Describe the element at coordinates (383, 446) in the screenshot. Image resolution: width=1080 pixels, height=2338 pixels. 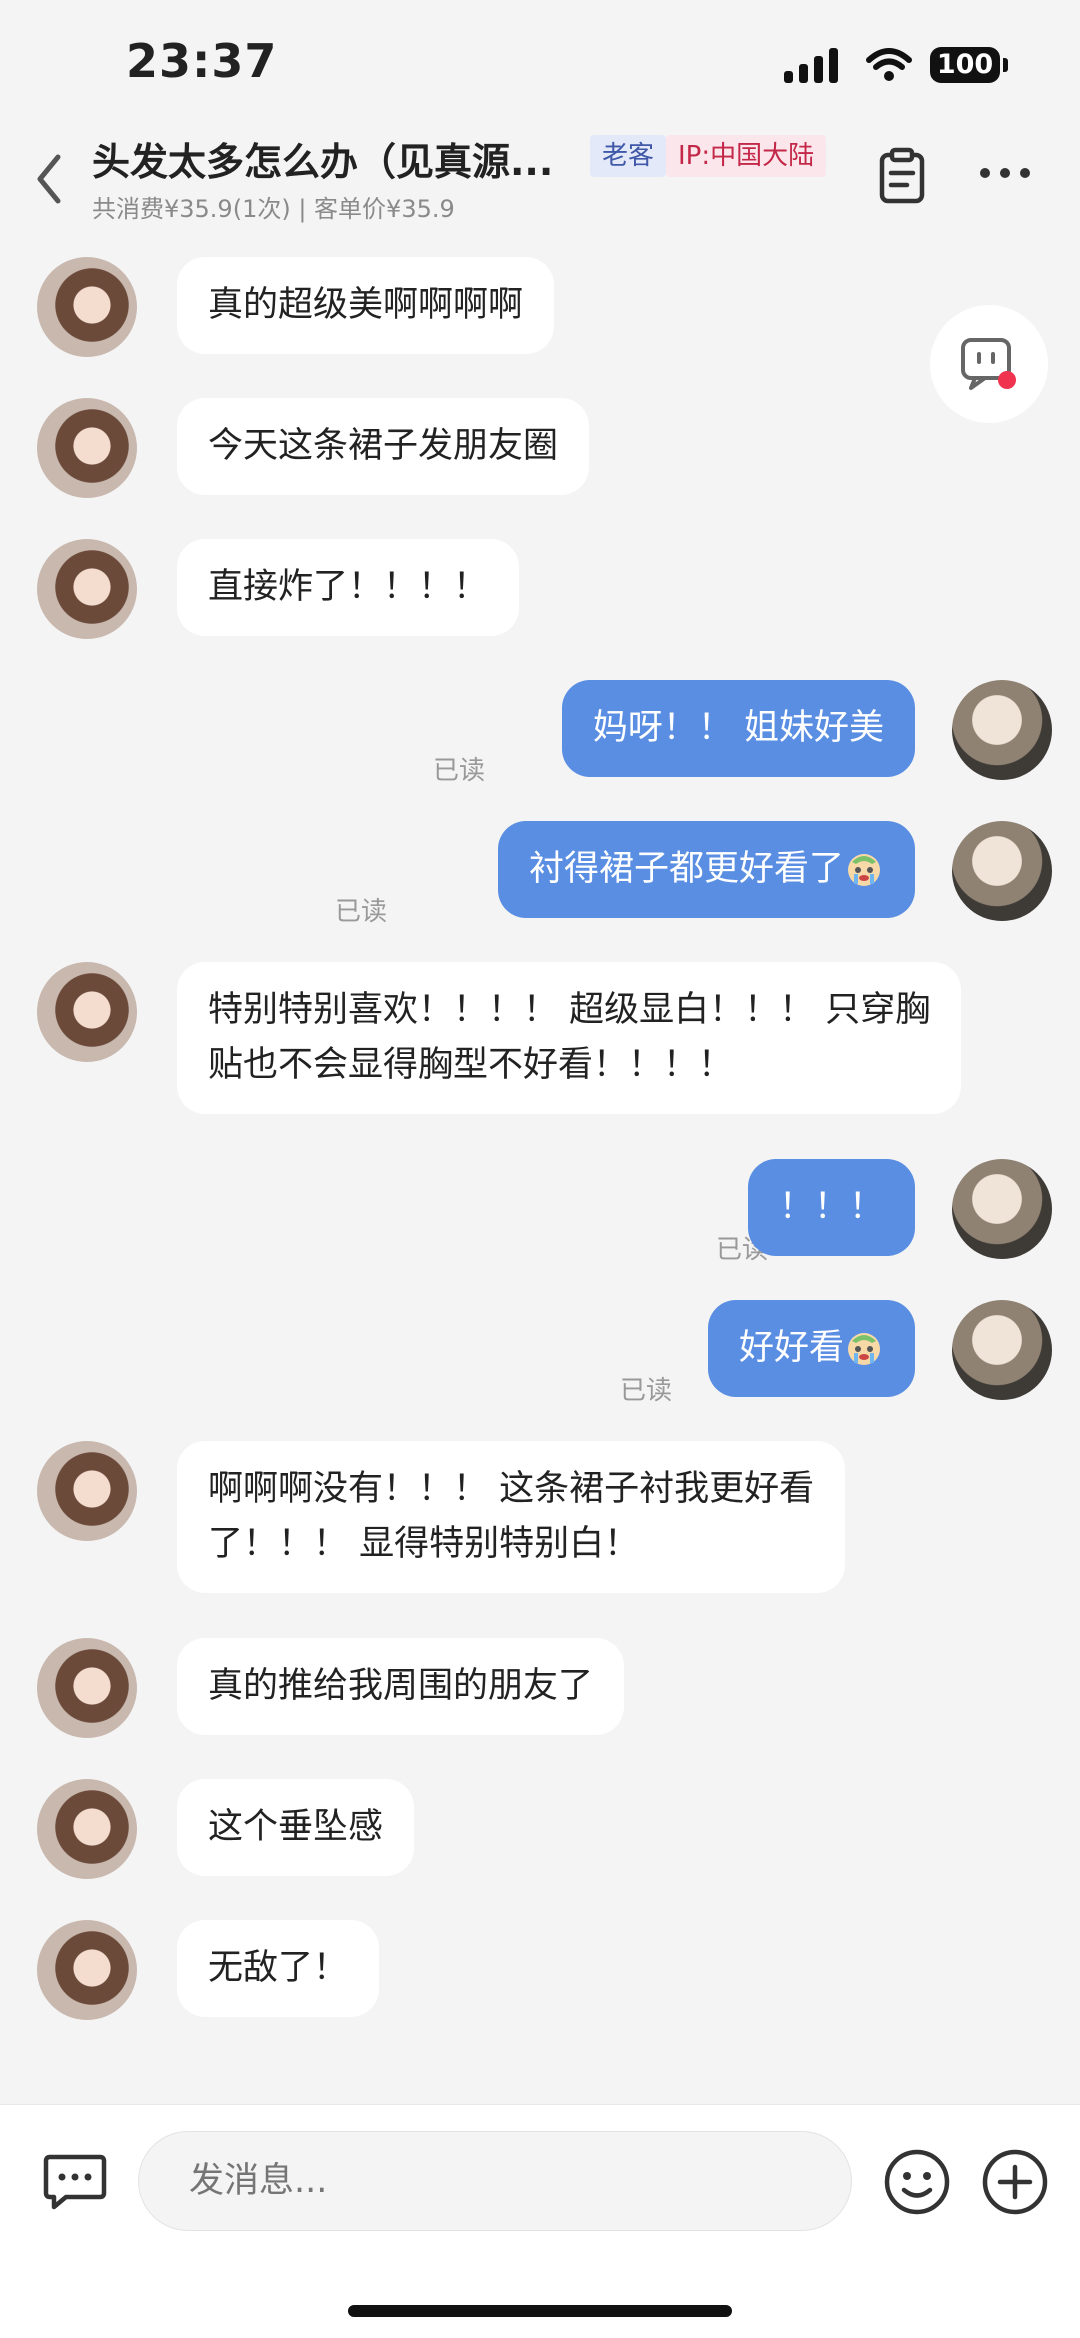
I see `incoming-message: 今天这条裙子发朋友圈` at that location.